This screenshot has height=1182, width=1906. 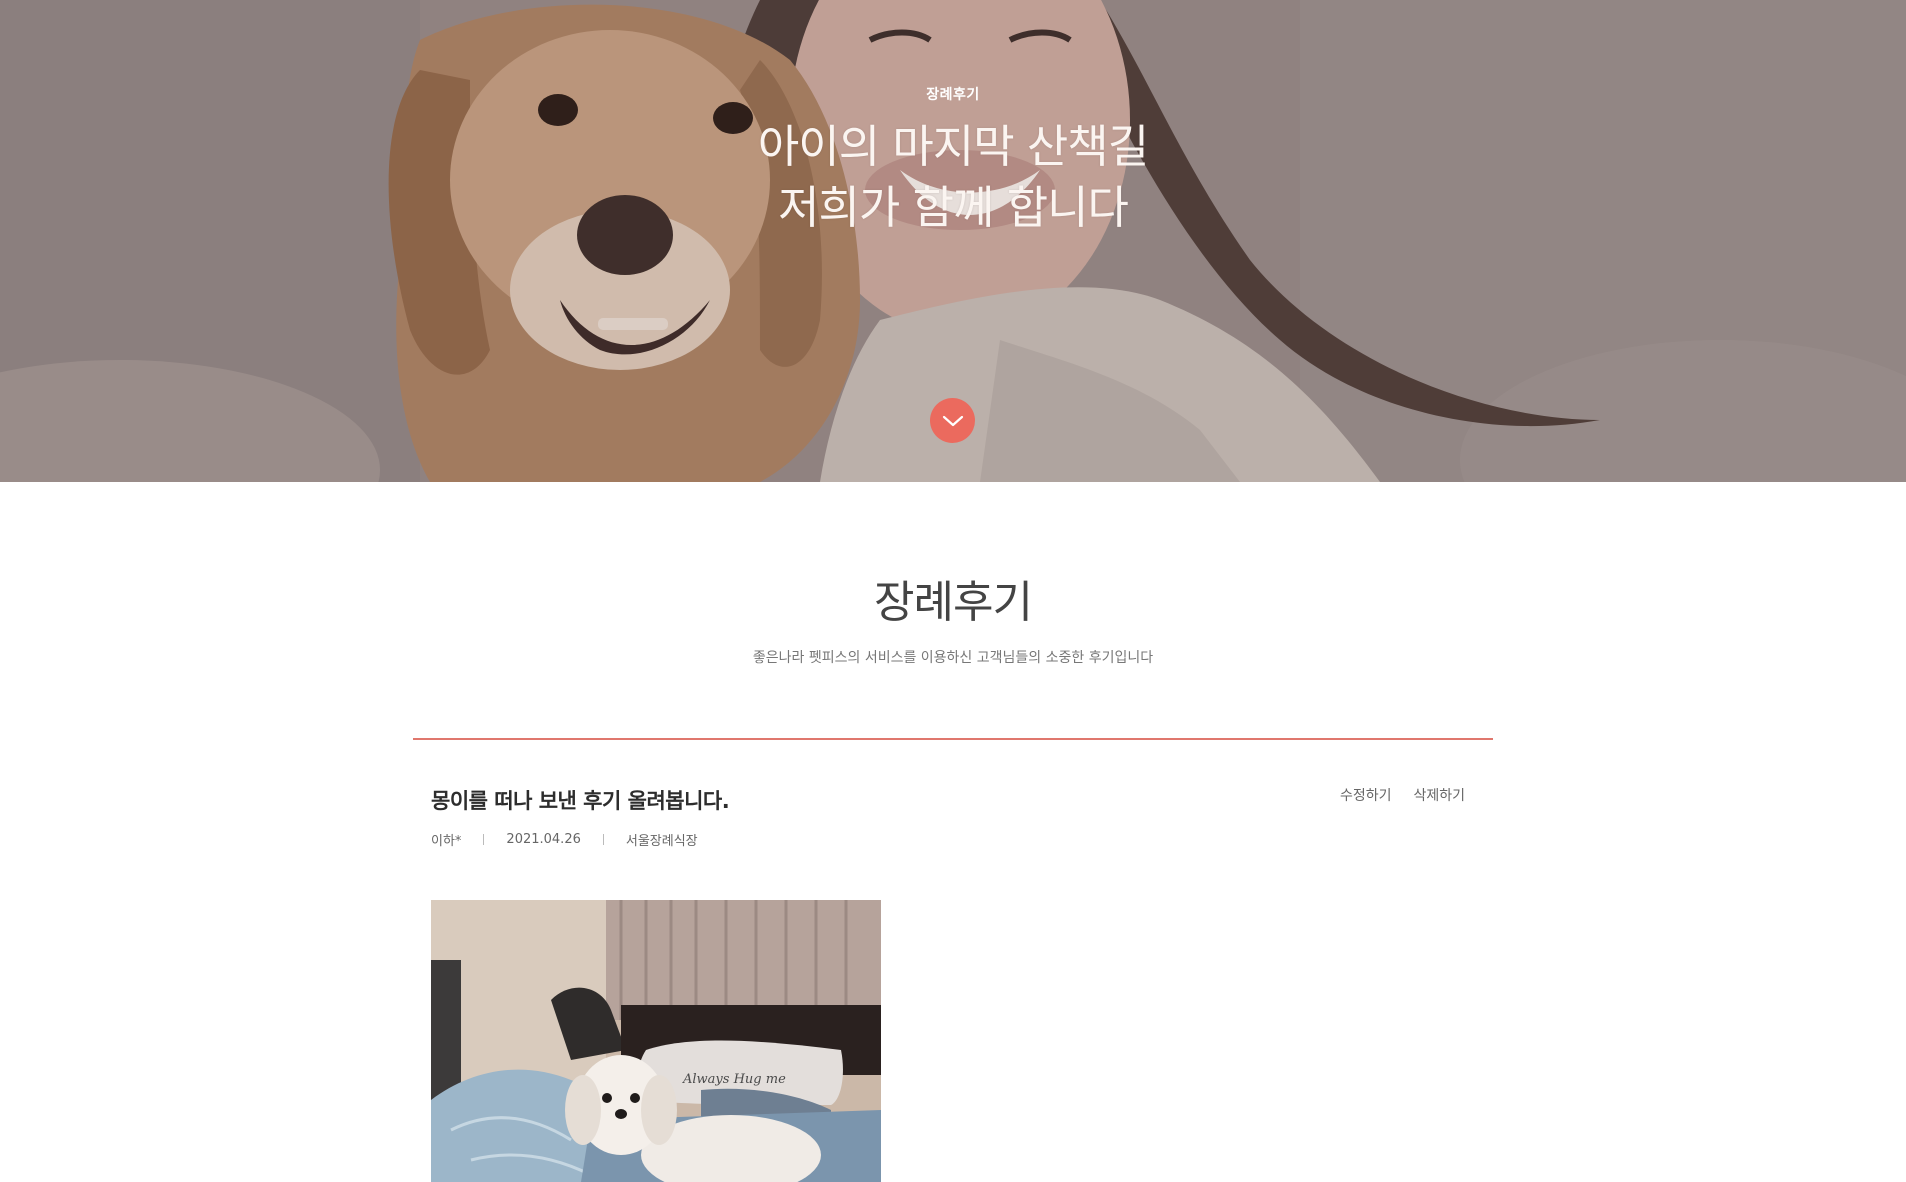 What do you see at coordinates (953, 95) in the screenshot?
I see `hero-eyebrow: 장례후기` at bounding box center [953, 95].